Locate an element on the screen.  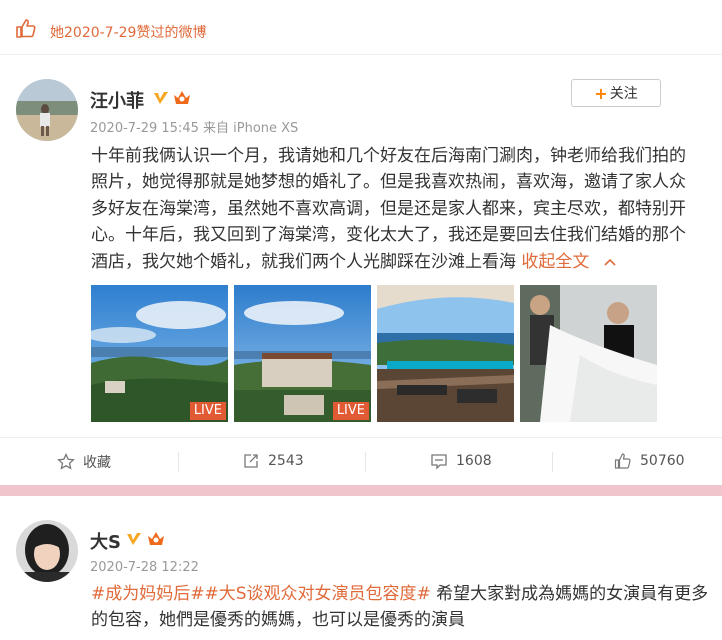
favorite-button: 收藏 is located at coordinates (84, 462).